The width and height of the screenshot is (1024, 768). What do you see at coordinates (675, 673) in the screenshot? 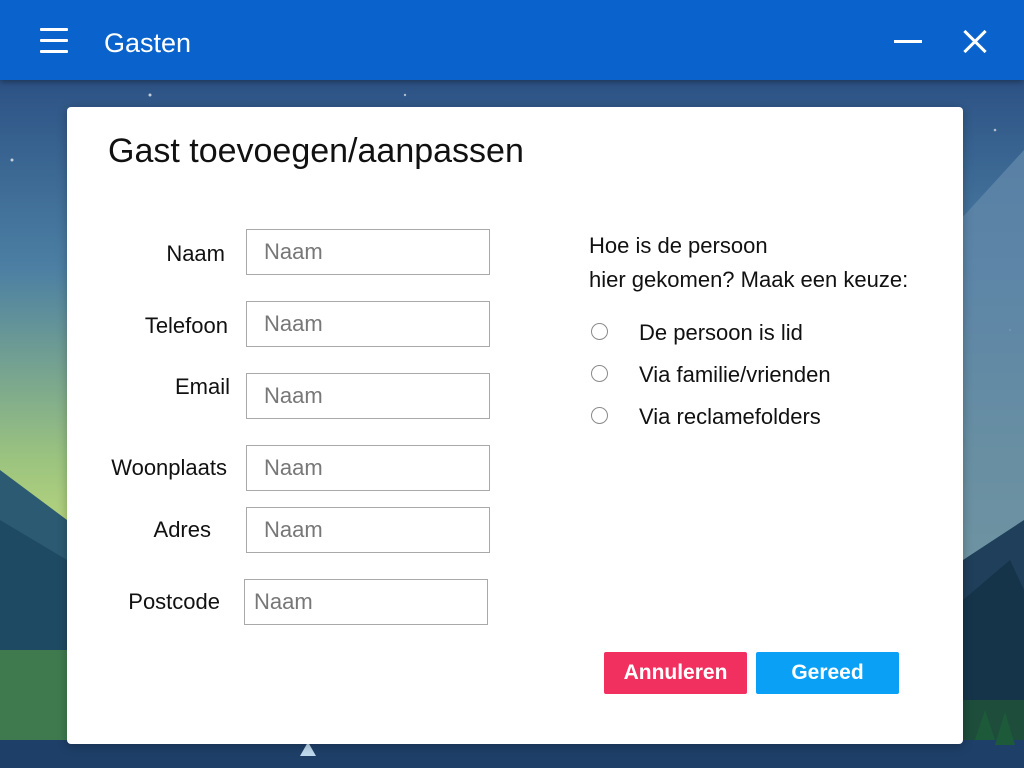
I see `cancel-button: Annuleren` at bounding box center [675, 673].